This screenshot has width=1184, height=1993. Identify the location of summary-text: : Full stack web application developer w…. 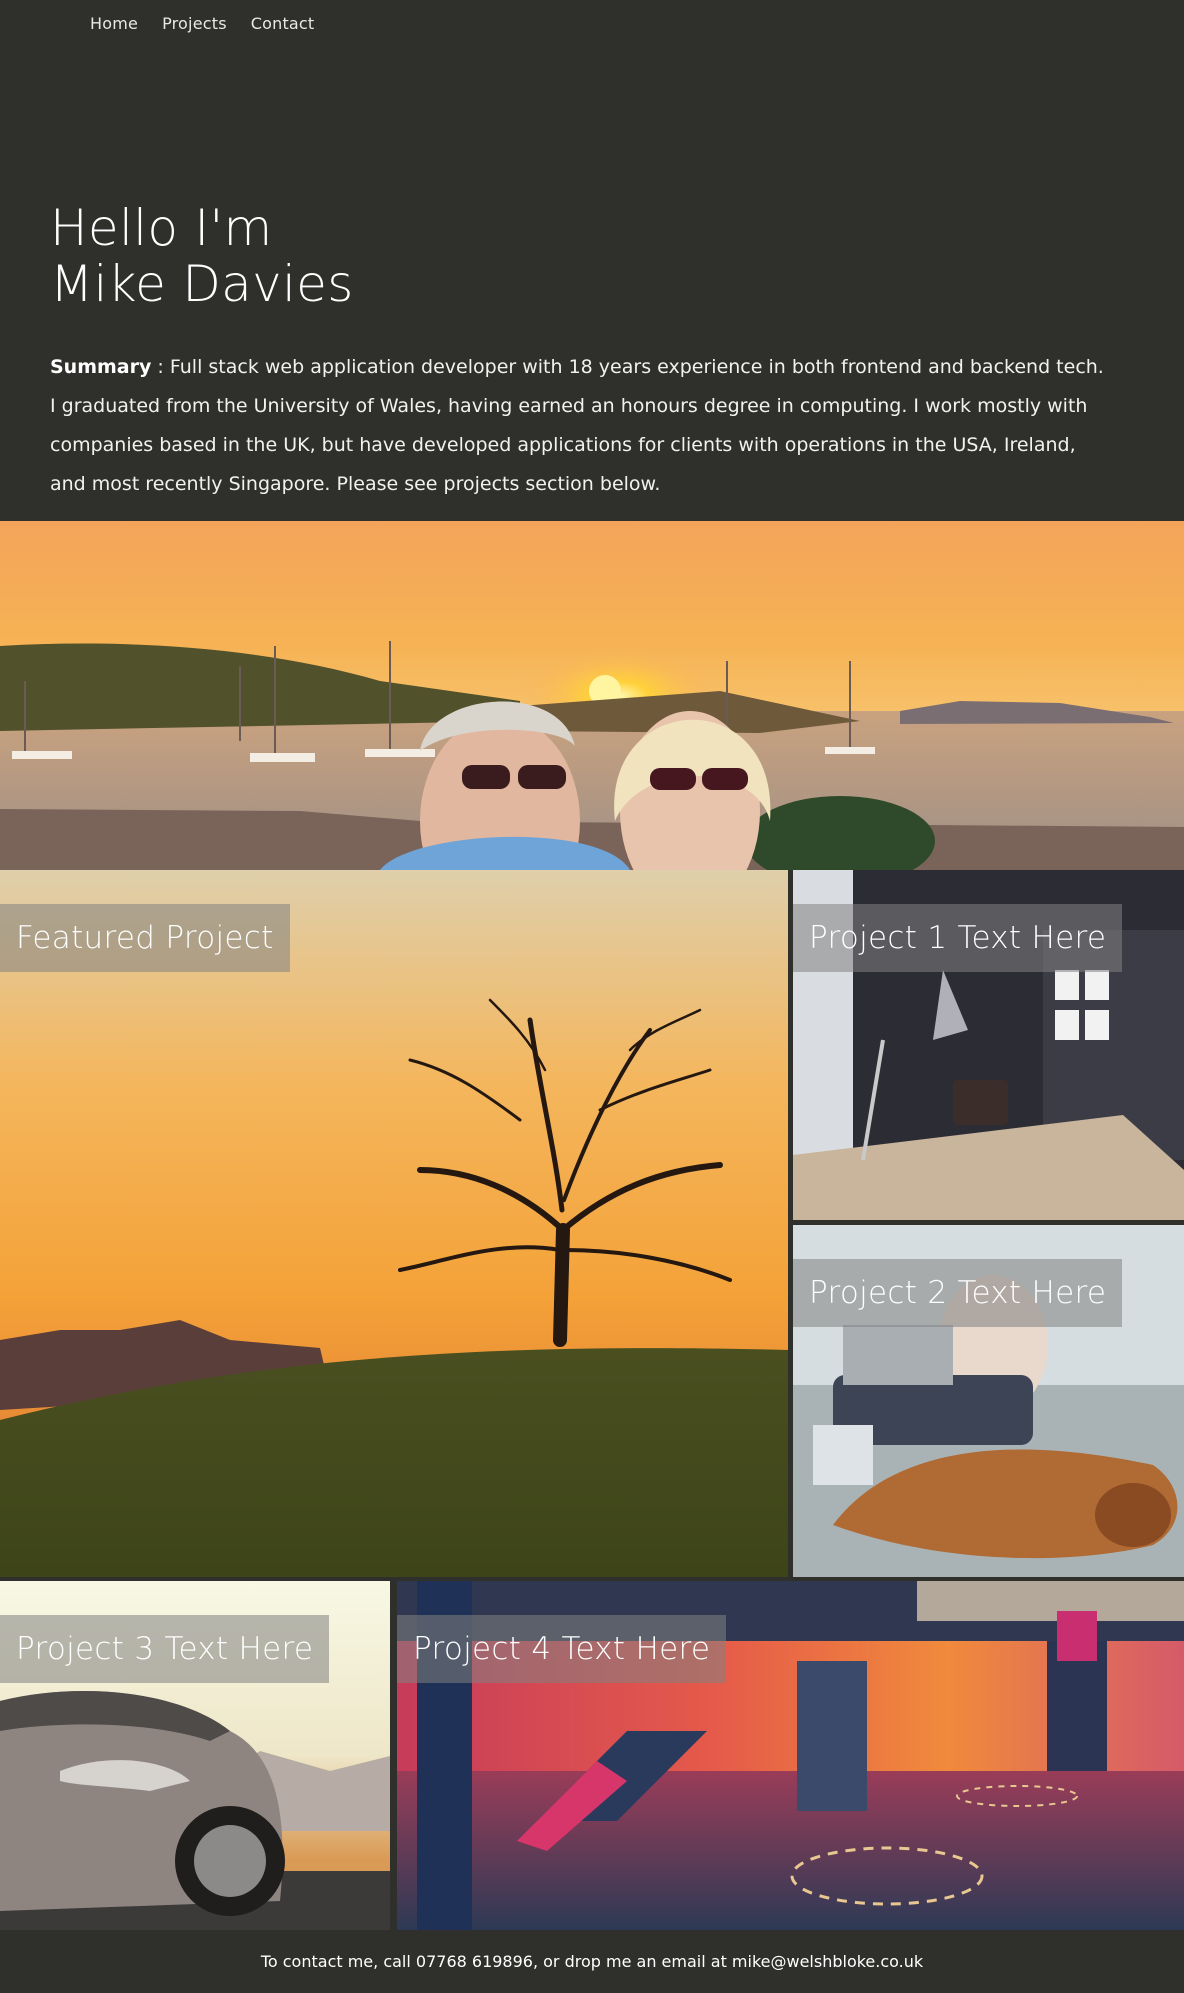
(577, 425).